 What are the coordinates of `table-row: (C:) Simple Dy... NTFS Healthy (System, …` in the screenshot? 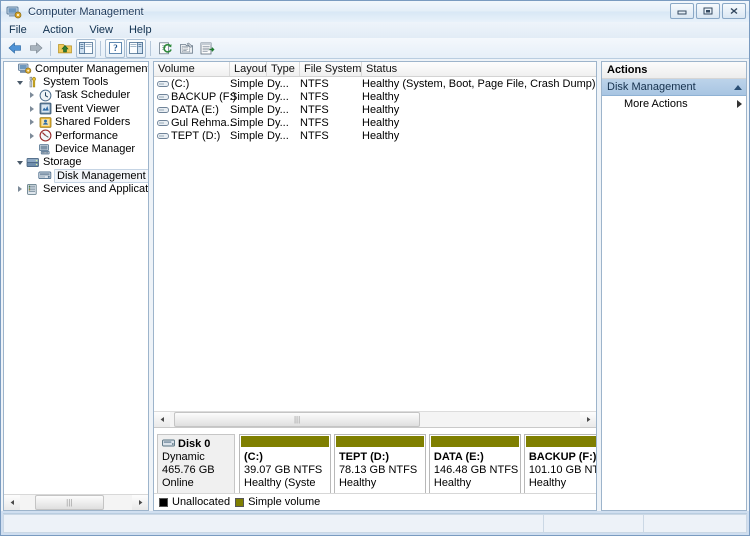 It's located at (375, 83).